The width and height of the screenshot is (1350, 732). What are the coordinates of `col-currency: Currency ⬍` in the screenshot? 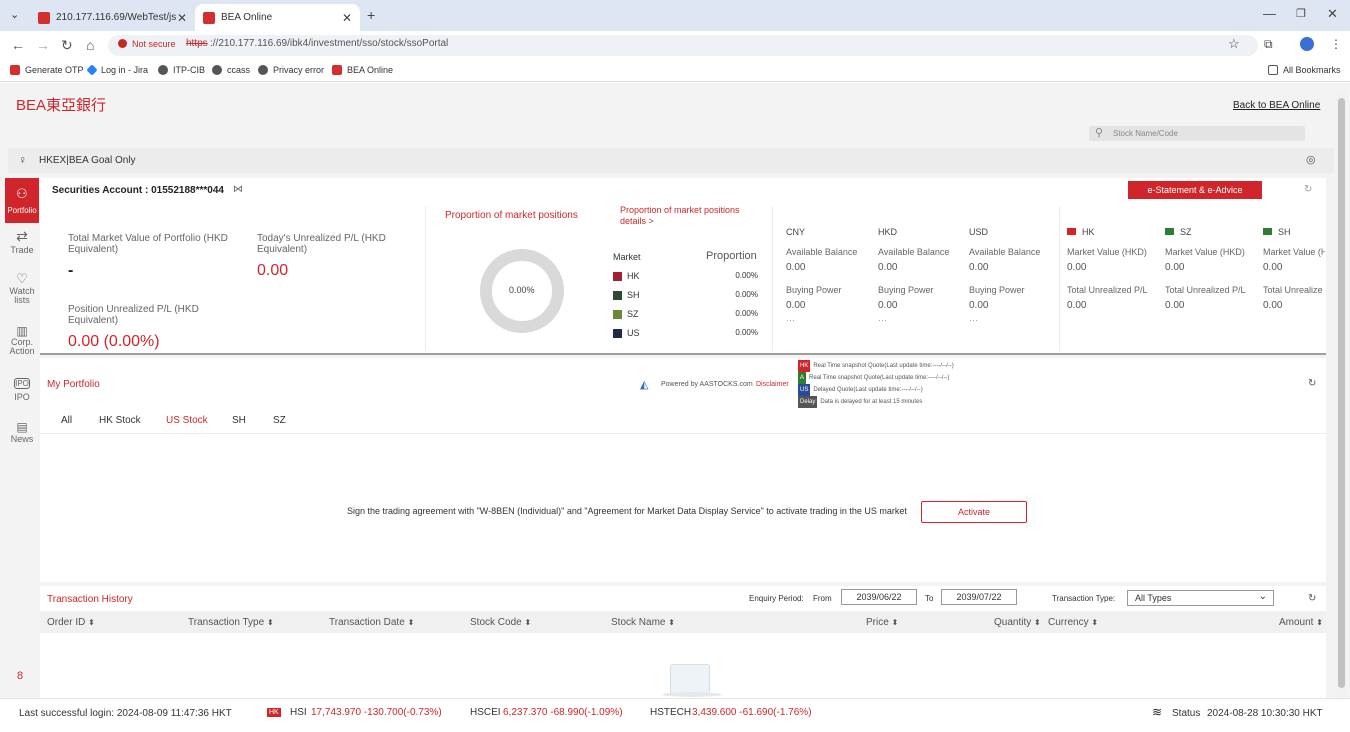 It's located at (1073, 622).